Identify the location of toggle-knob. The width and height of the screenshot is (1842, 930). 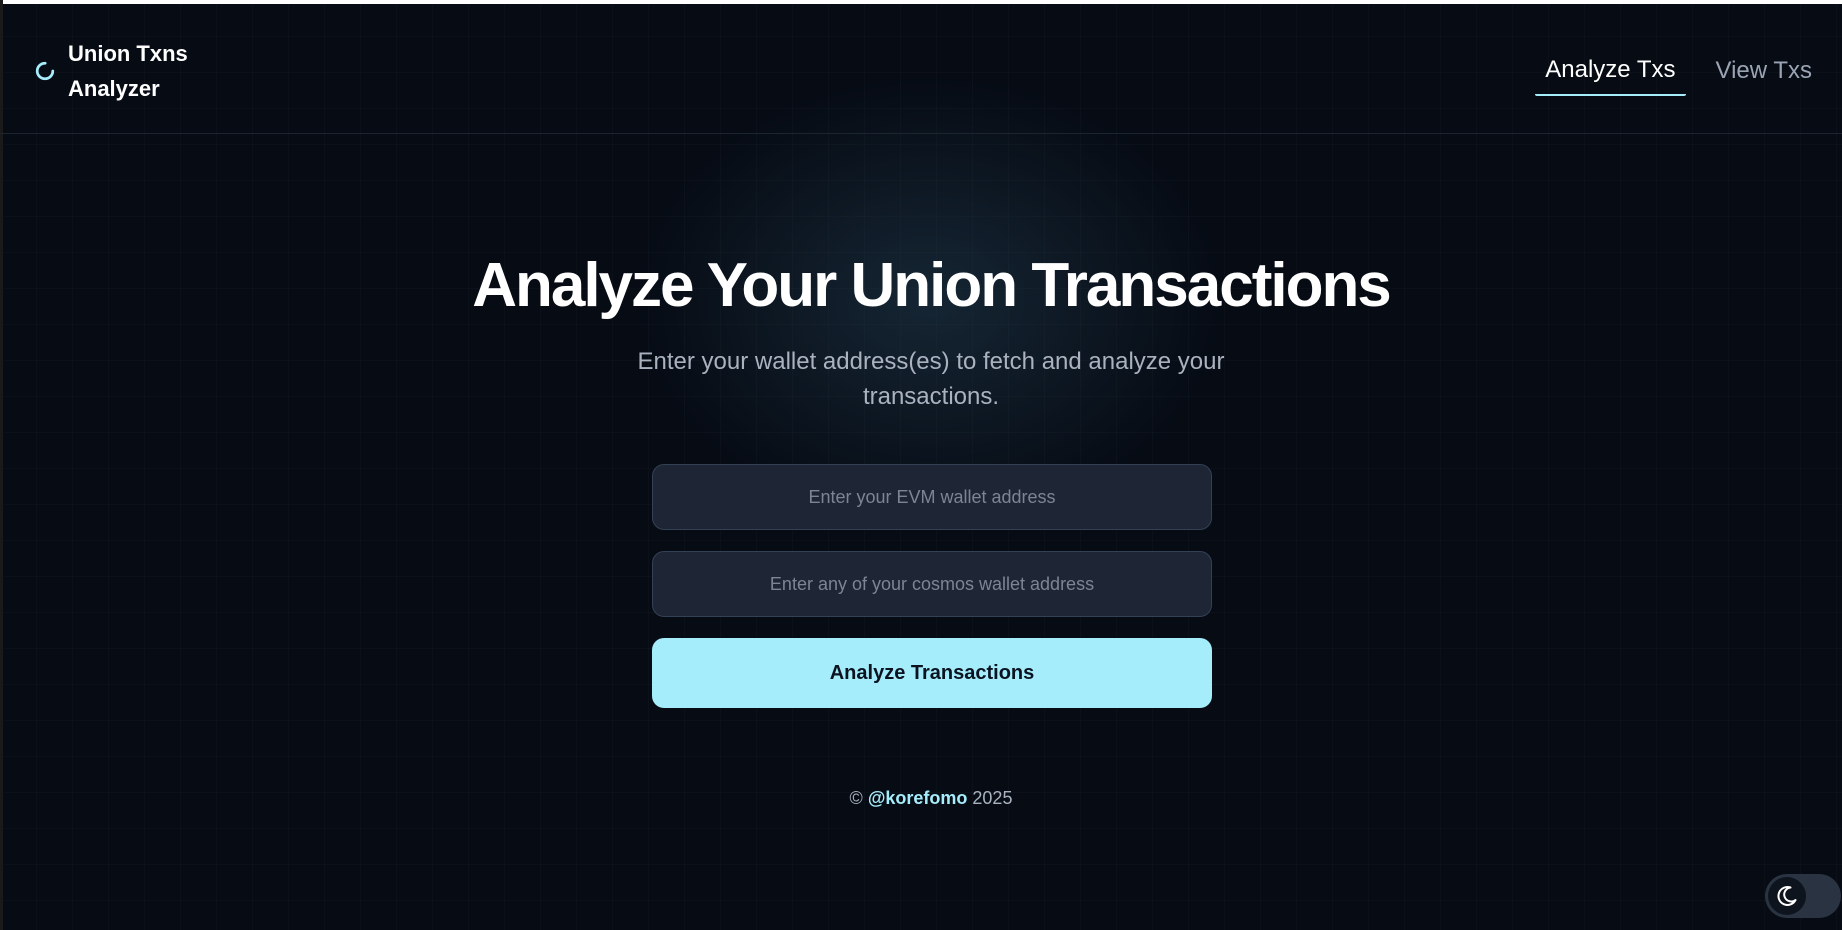
(1787, 896).